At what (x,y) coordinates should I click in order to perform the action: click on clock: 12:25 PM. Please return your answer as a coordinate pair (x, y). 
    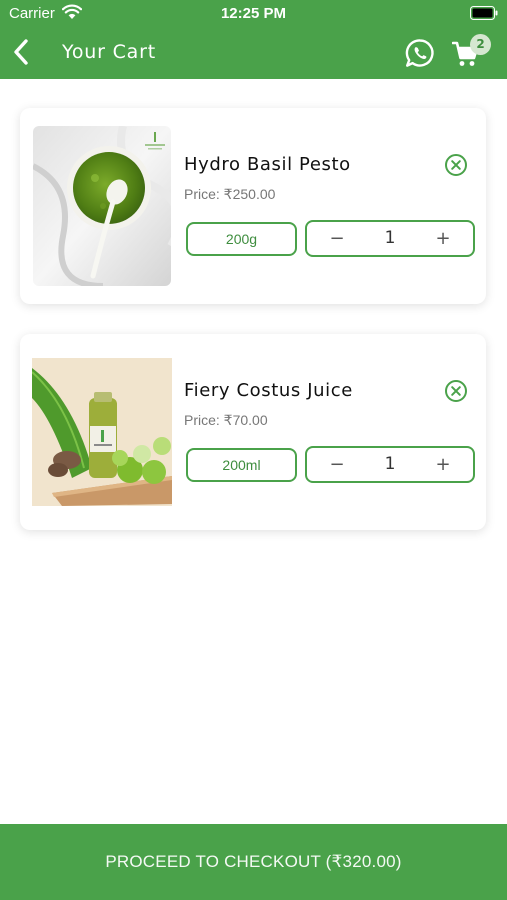
    Looking at the image, I should click on (253, 13).